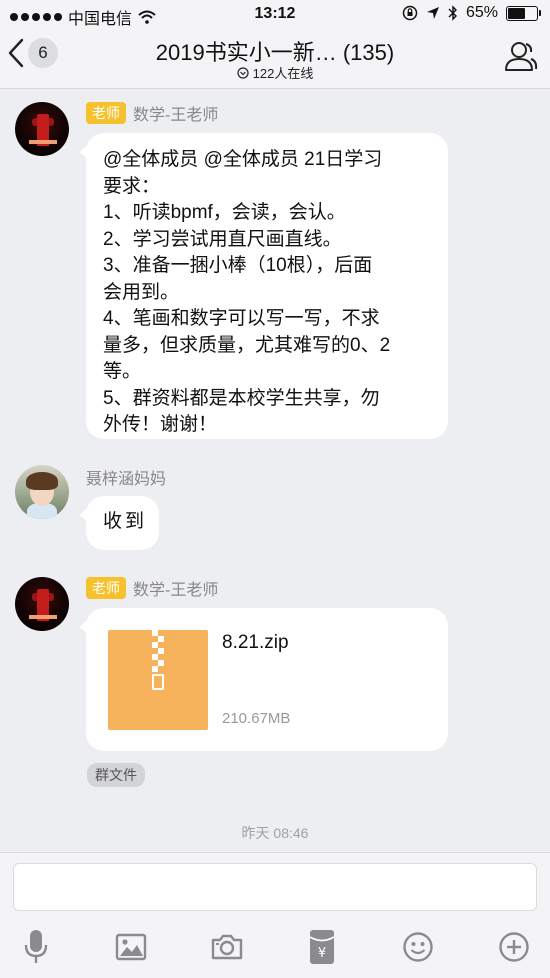 This screenshot has width=550, height=978. Describe the element at coordinates (275, 15) in the screenshot. I see `status-bar: 中国电信 13:12 65%` at that location.